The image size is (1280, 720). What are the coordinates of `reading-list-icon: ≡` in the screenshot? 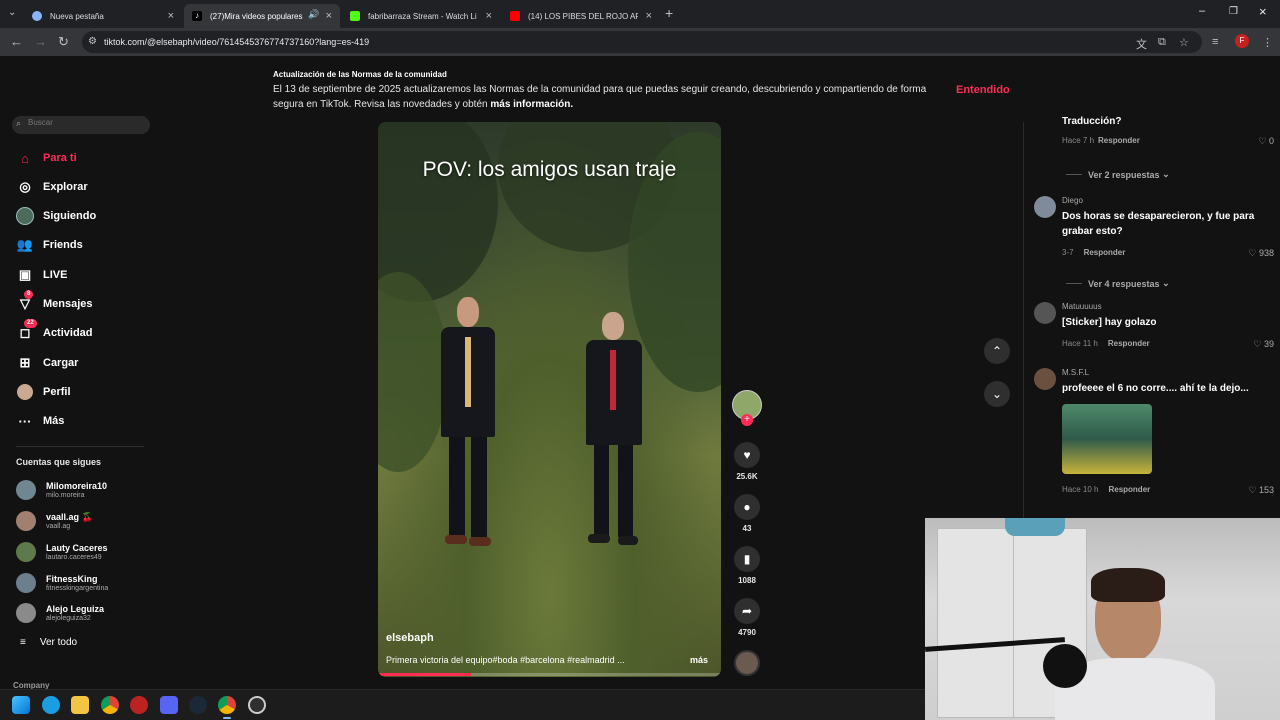 It's located at (1215, 42).